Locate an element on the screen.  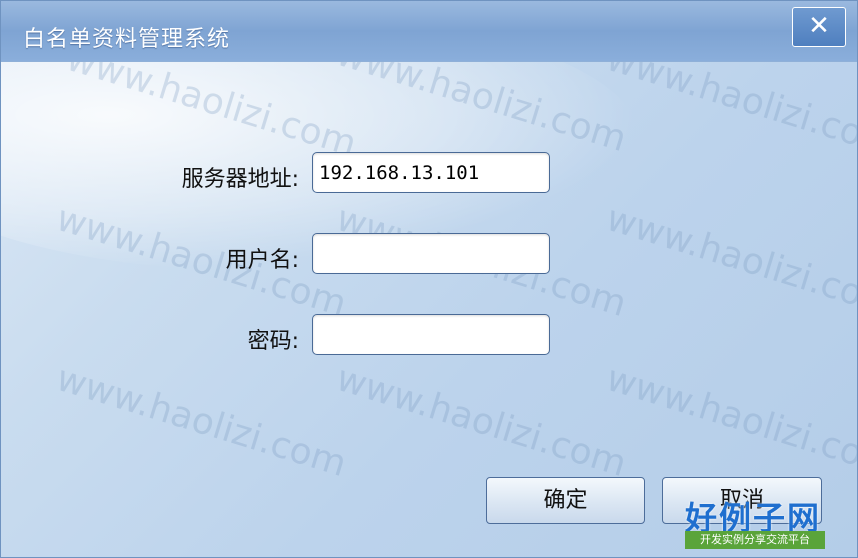
server-address-input is located at coordinates (431, 172).